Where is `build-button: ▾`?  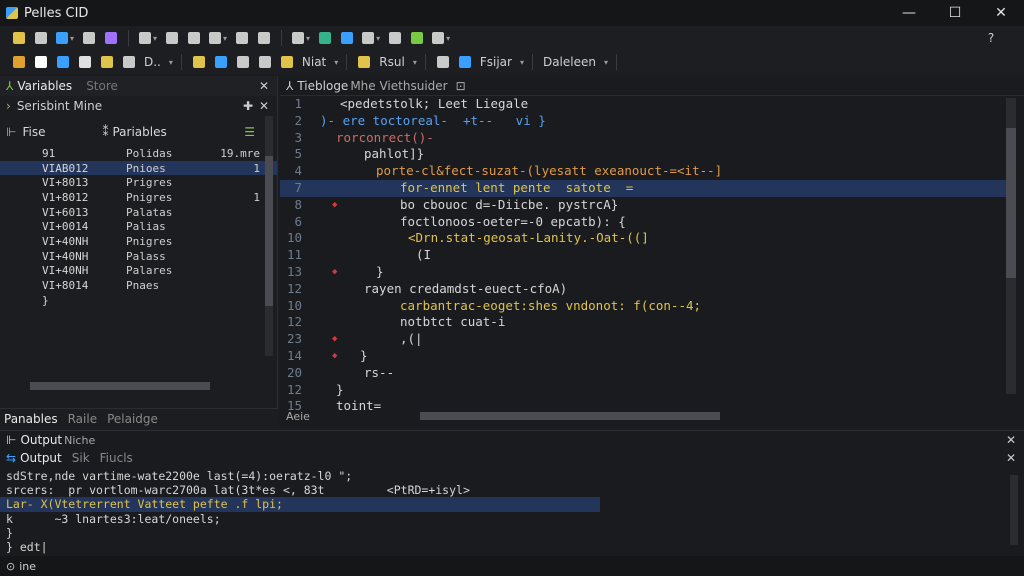
build-button: ▾ is located at coordinates (218, 38).